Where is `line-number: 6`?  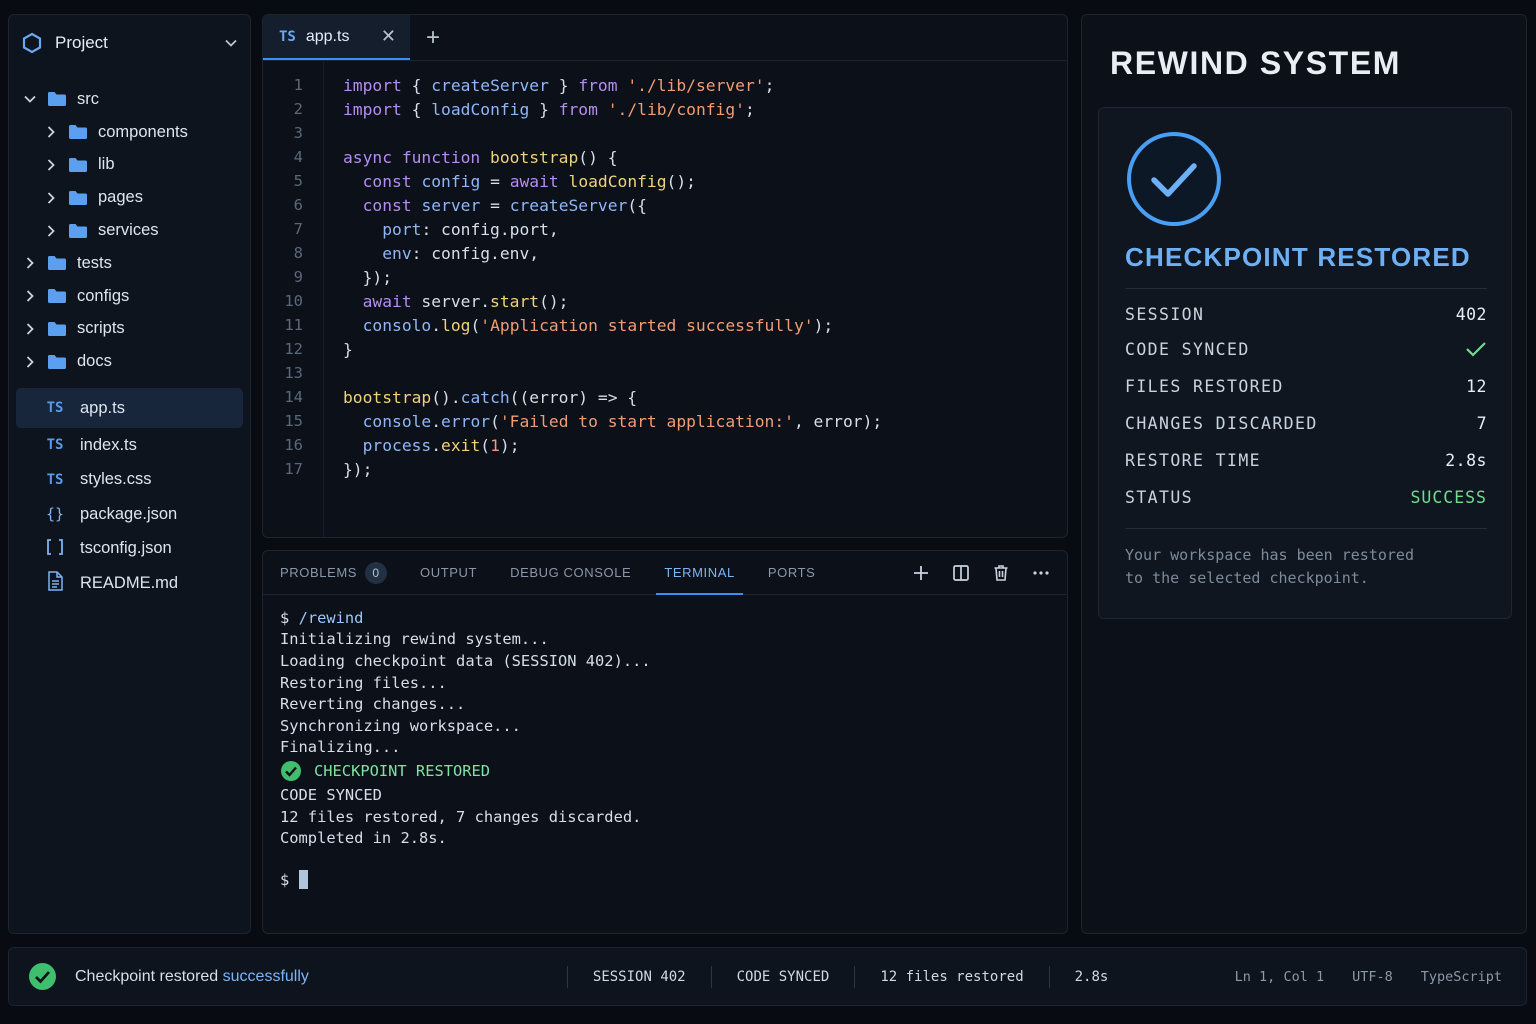 line-number: 6 is located at coordinates (298, 205).